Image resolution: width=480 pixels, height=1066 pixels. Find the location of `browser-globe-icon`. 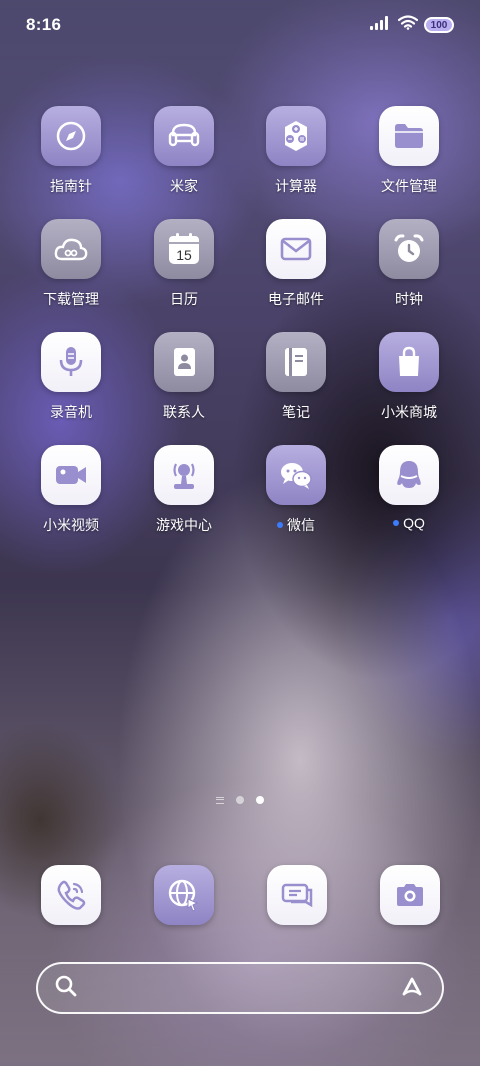

browser-globe-icon is located at coordinates (183, 895).